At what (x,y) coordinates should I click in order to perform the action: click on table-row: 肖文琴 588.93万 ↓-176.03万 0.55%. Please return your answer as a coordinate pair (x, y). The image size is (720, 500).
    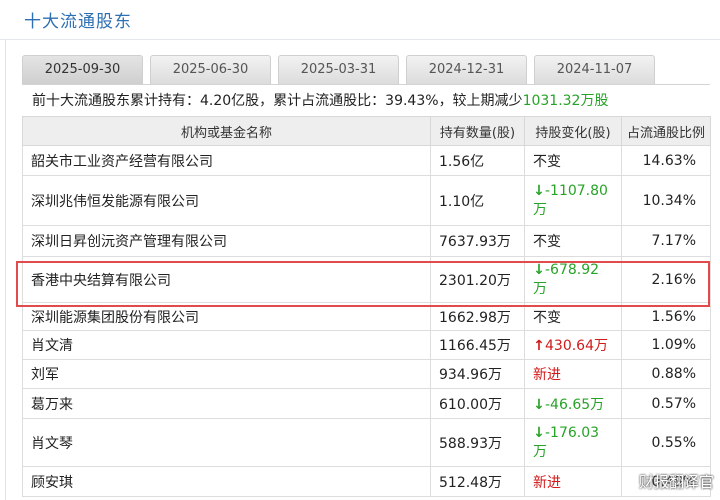
    Looking at the image, I should click on (366, 442).